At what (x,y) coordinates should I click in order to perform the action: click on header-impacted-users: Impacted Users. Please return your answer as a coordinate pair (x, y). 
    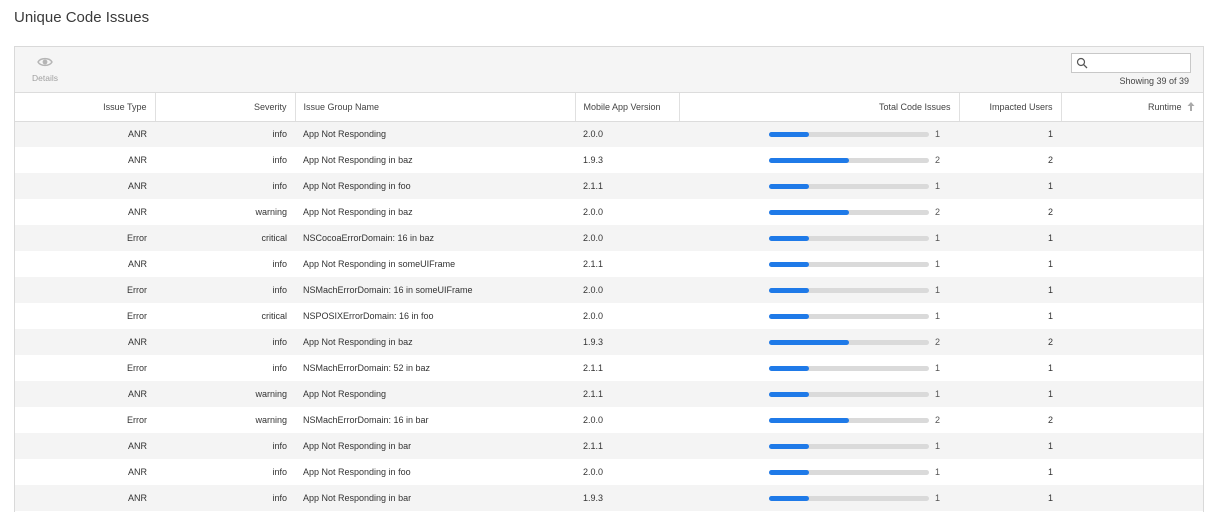
    Looking at the image, I should click on (1010, 107).